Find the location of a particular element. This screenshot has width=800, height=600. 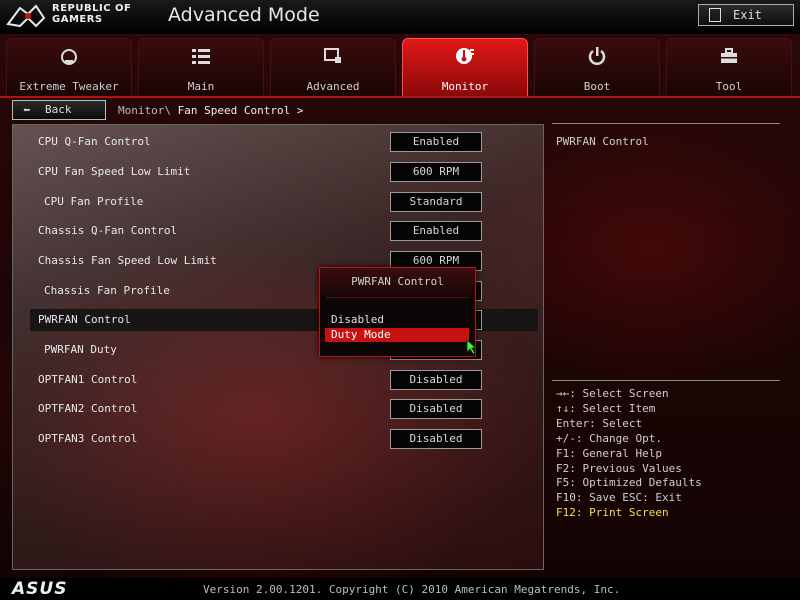

title-bar: REPUBLIC OF GAMERS Advanced Mode Exit is located at coordinates (400, 17).